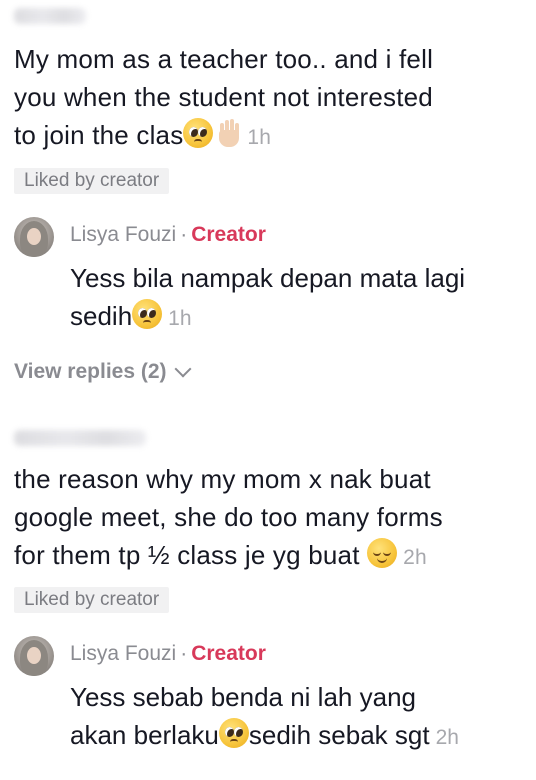  Describe the element at coordinates (447, 737) in the screenshot. I see `reply-timestamp: 2h` at that location.